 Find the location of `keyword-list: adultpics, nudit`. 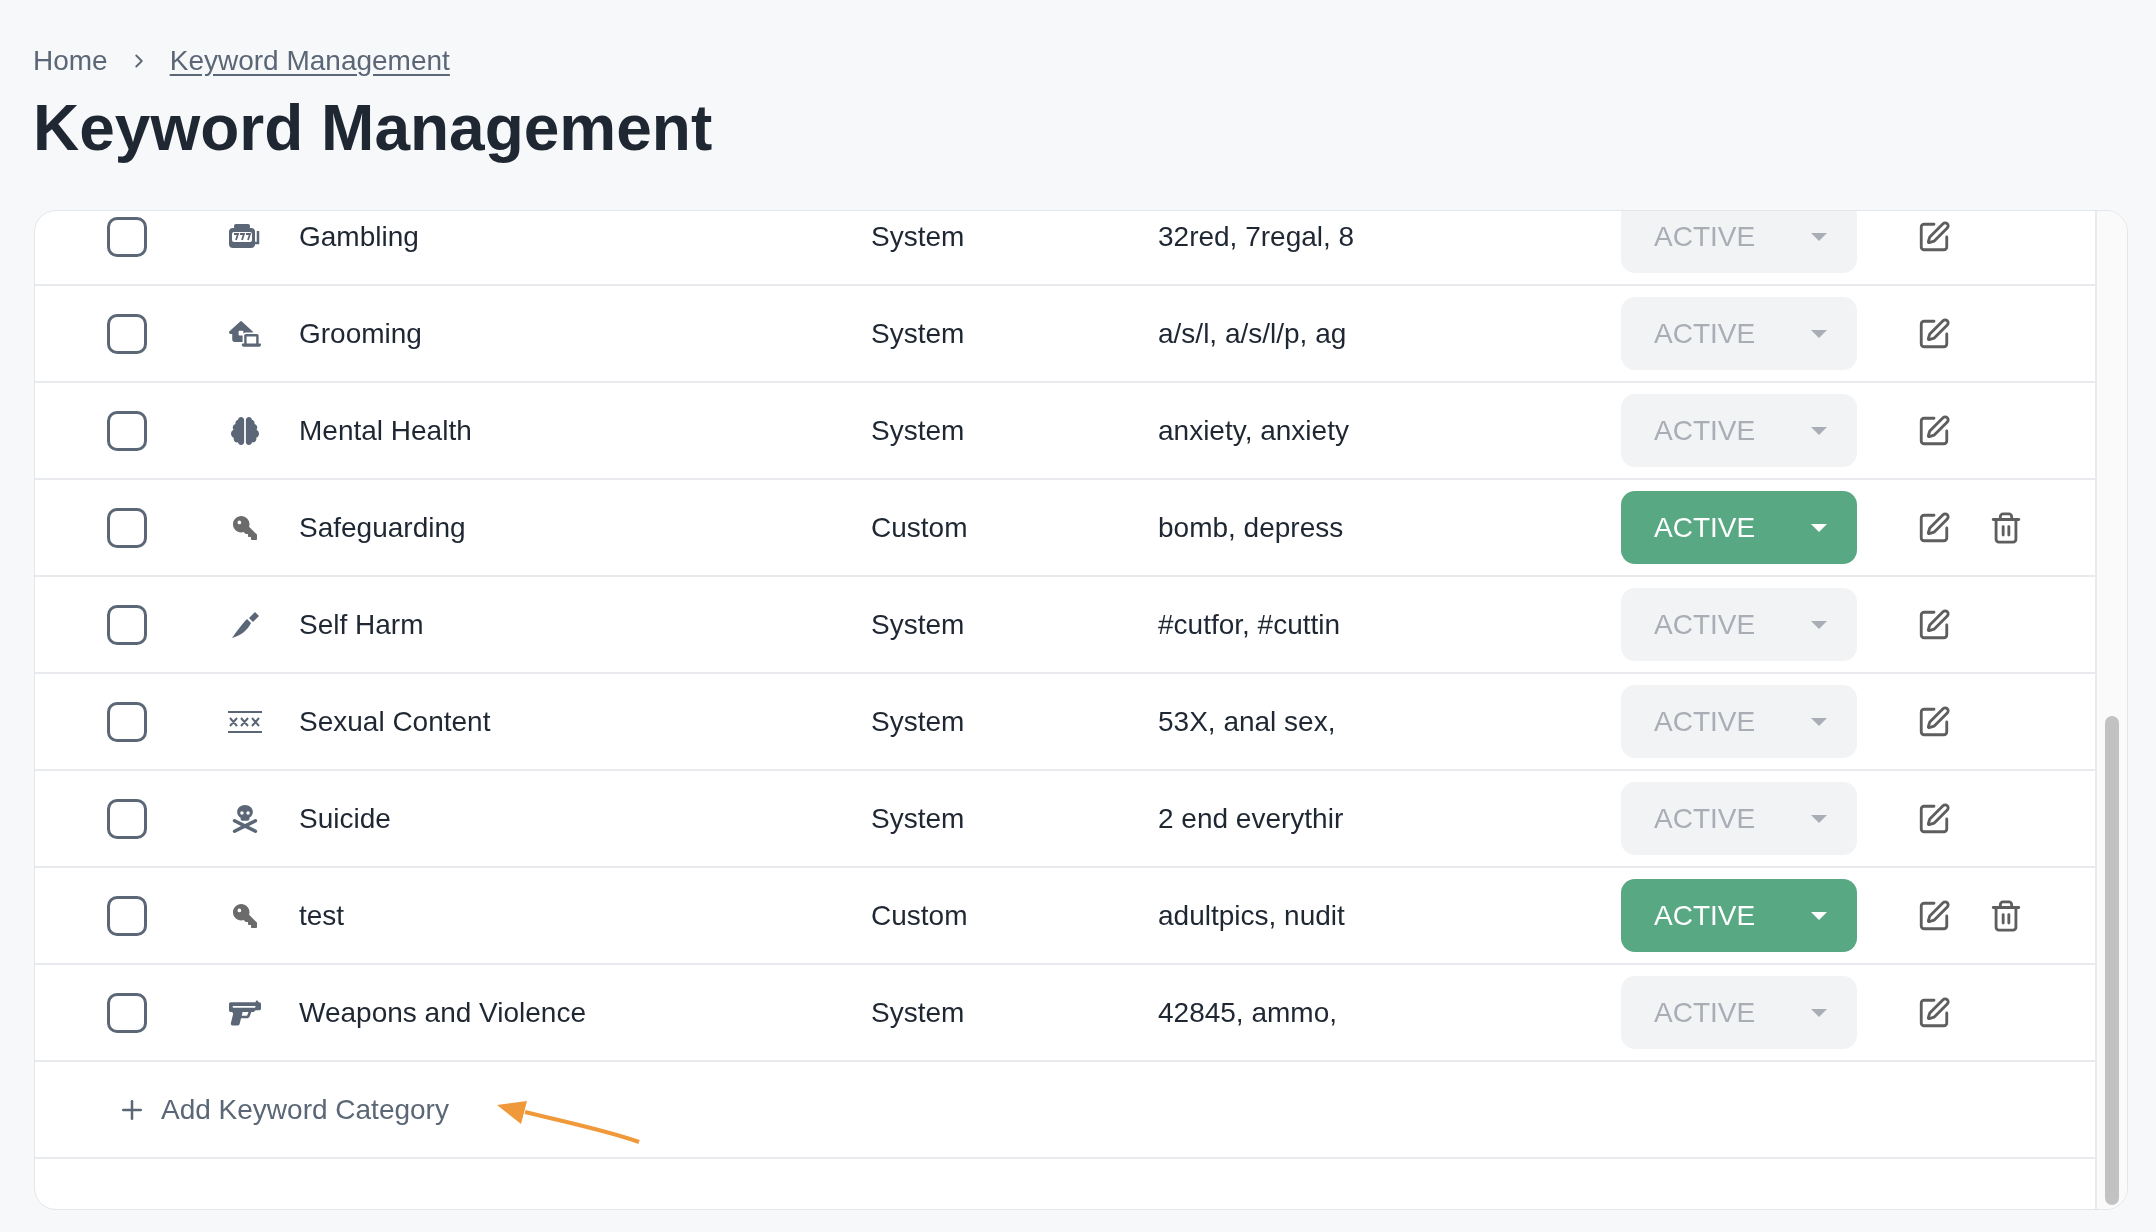

keyword-list: adultpics, nudit is located at coordinates (1251, 915).